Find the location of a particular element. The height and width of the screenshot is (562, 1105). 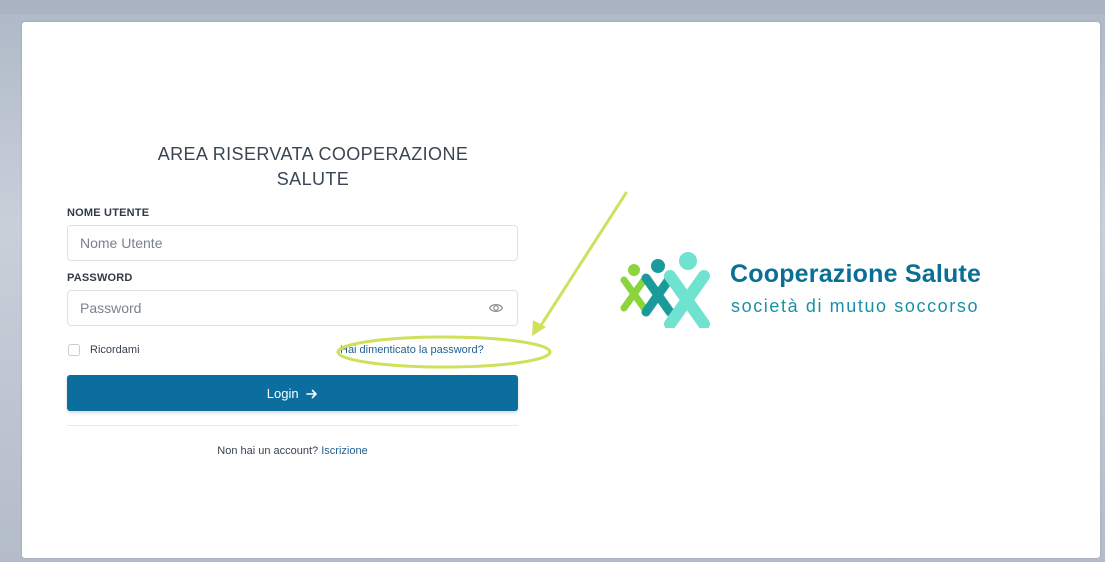

remember-checkbox is located at coordinates (74, 350).